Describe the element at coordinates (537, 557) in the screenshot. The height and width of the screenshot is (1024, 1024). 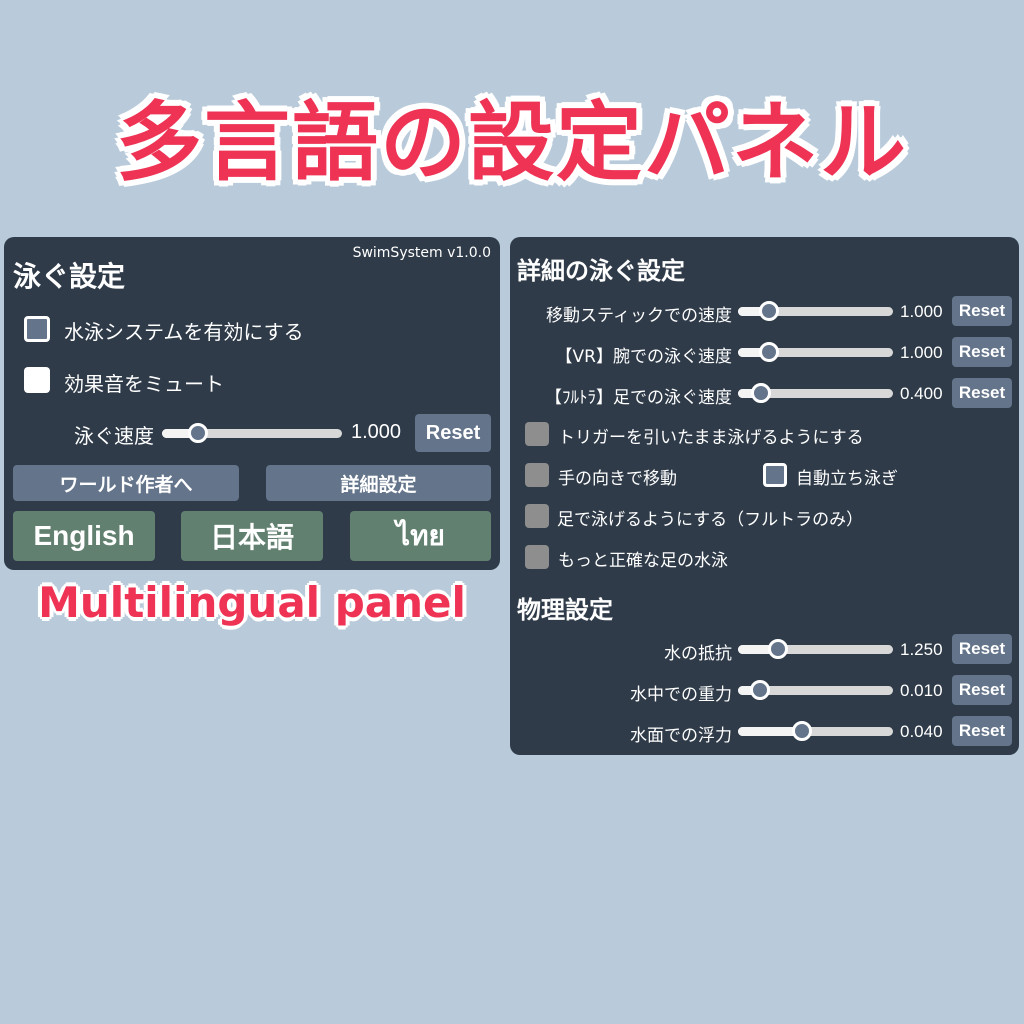
I see `precise-leg-checkbox` at that location.